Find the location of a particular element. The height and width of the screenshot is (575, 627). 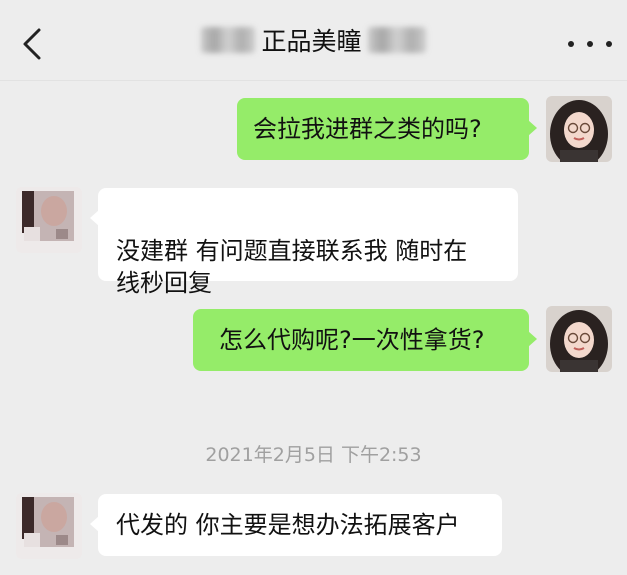

chat-header: 正品美瞳 is located at coordinates (313, 40).